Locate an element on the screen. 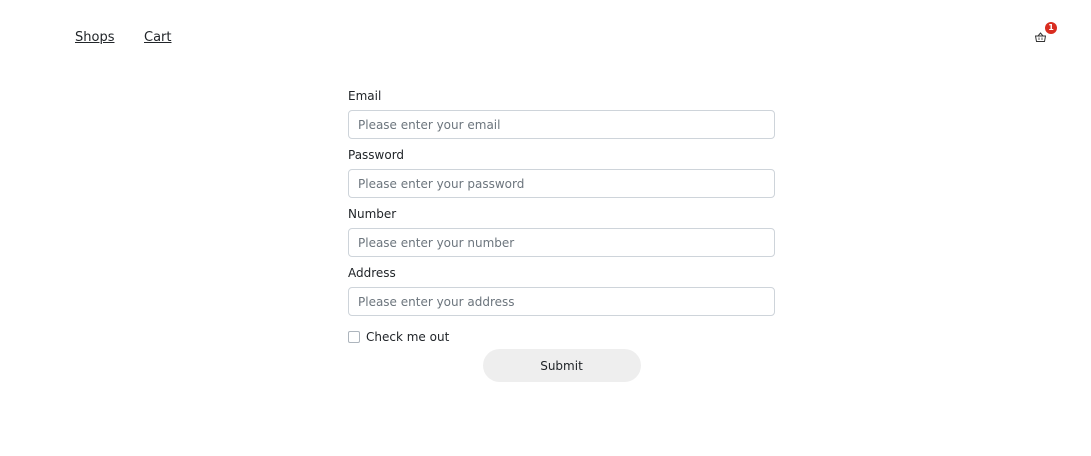 The width and height of the screenshot is (1091, 456). check-me-out-row: Check me out is located at coordinates (561, 337).